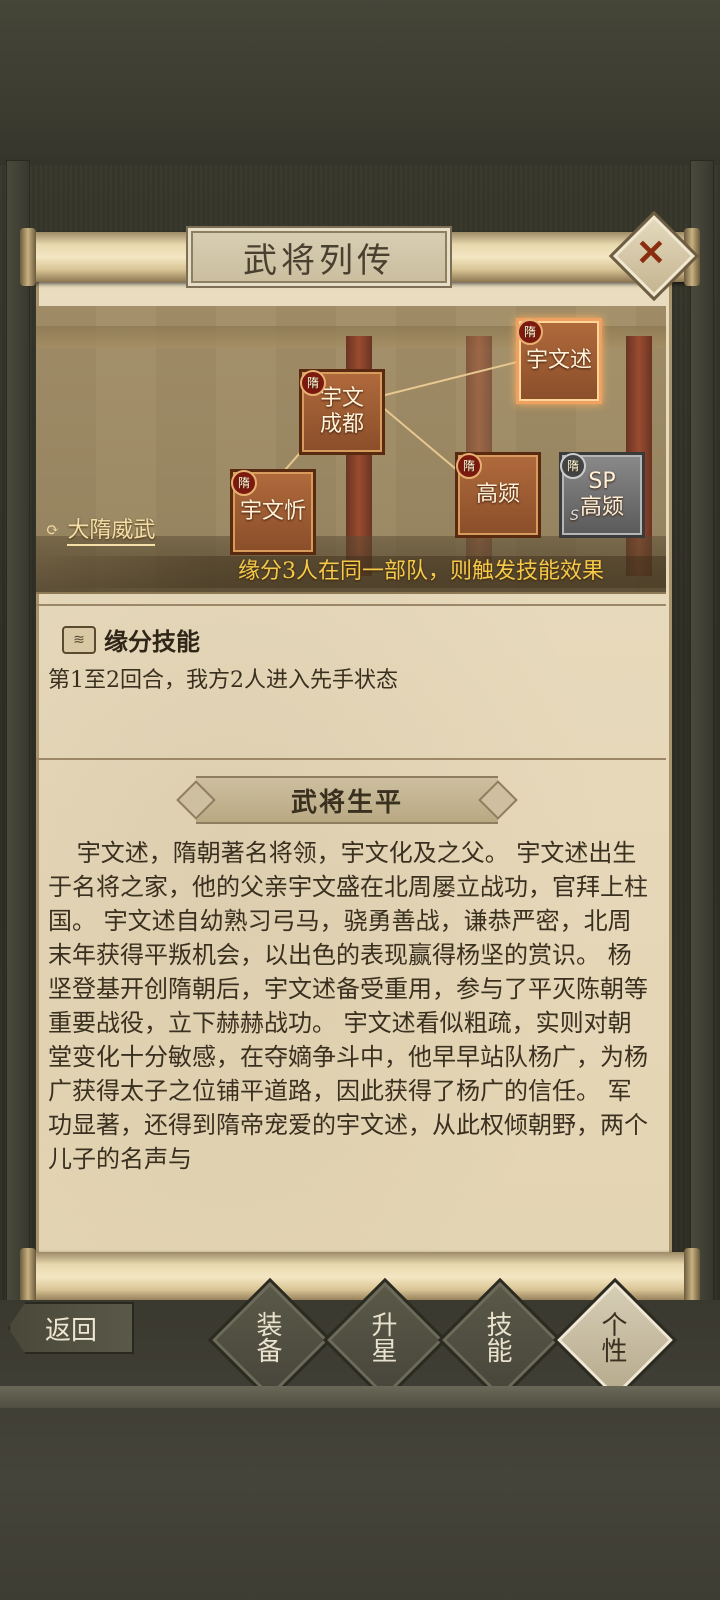  I want to click on tab-personality: 个性, so click(612, 1337).